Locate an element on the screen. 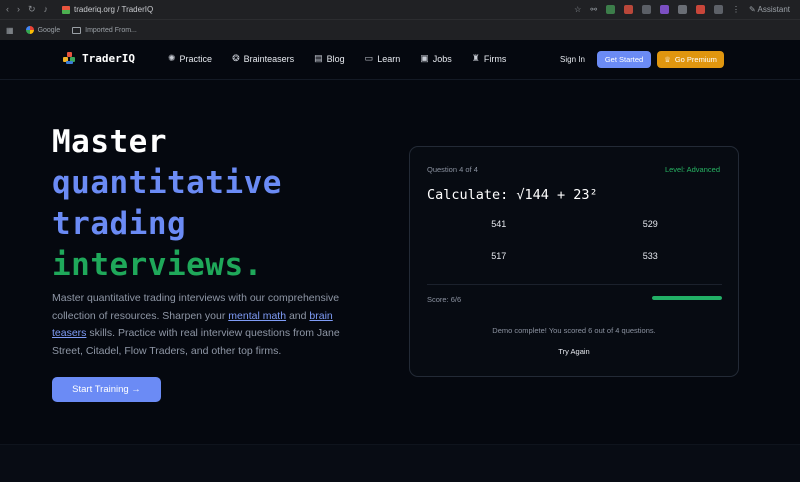 The image size is (800, 482). nav-link-label: Firms is located at coordinates (495, 58).